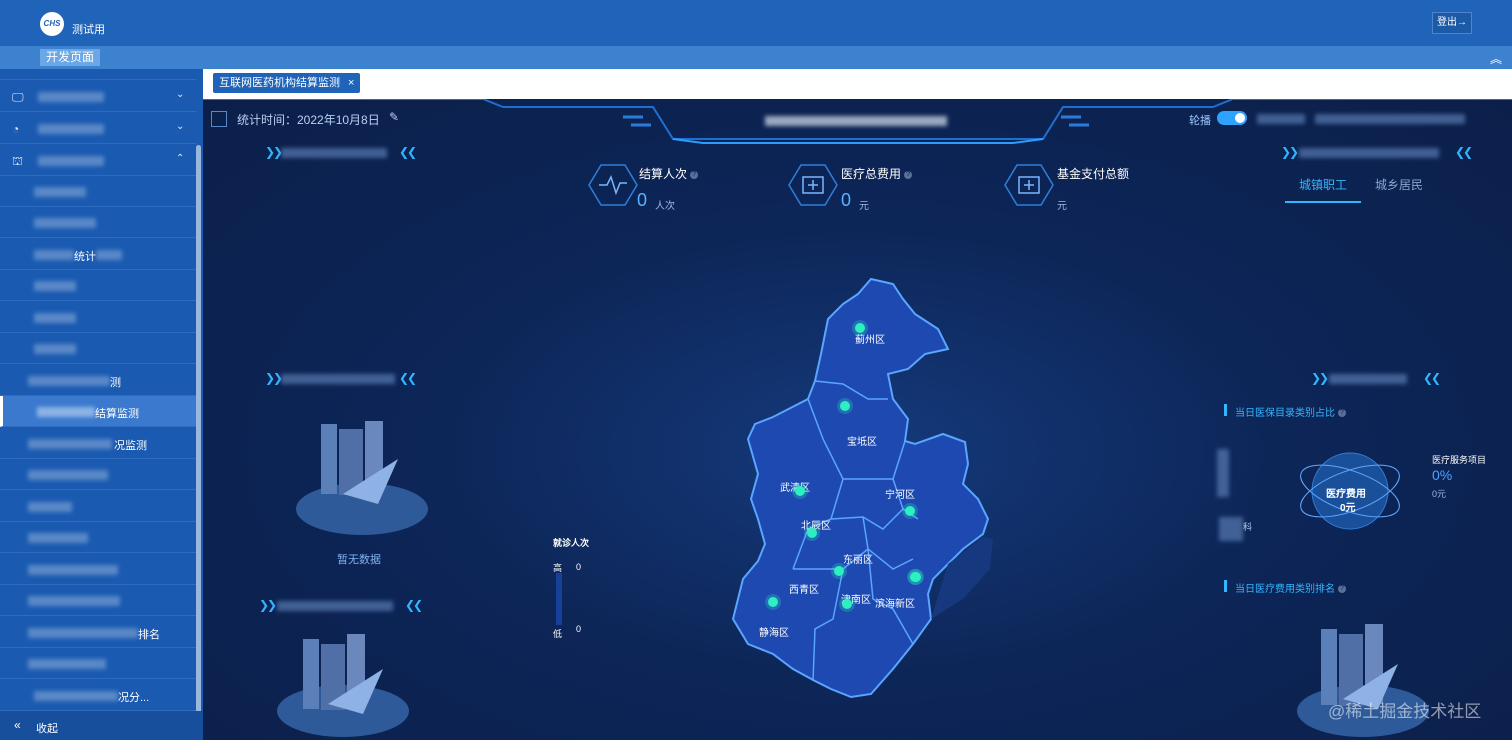 The width and height of the screenshot is (1512, 740). Describe the element at coordinates (804, 588) in the screenshot. I see `district-label: 西青区` at that location.